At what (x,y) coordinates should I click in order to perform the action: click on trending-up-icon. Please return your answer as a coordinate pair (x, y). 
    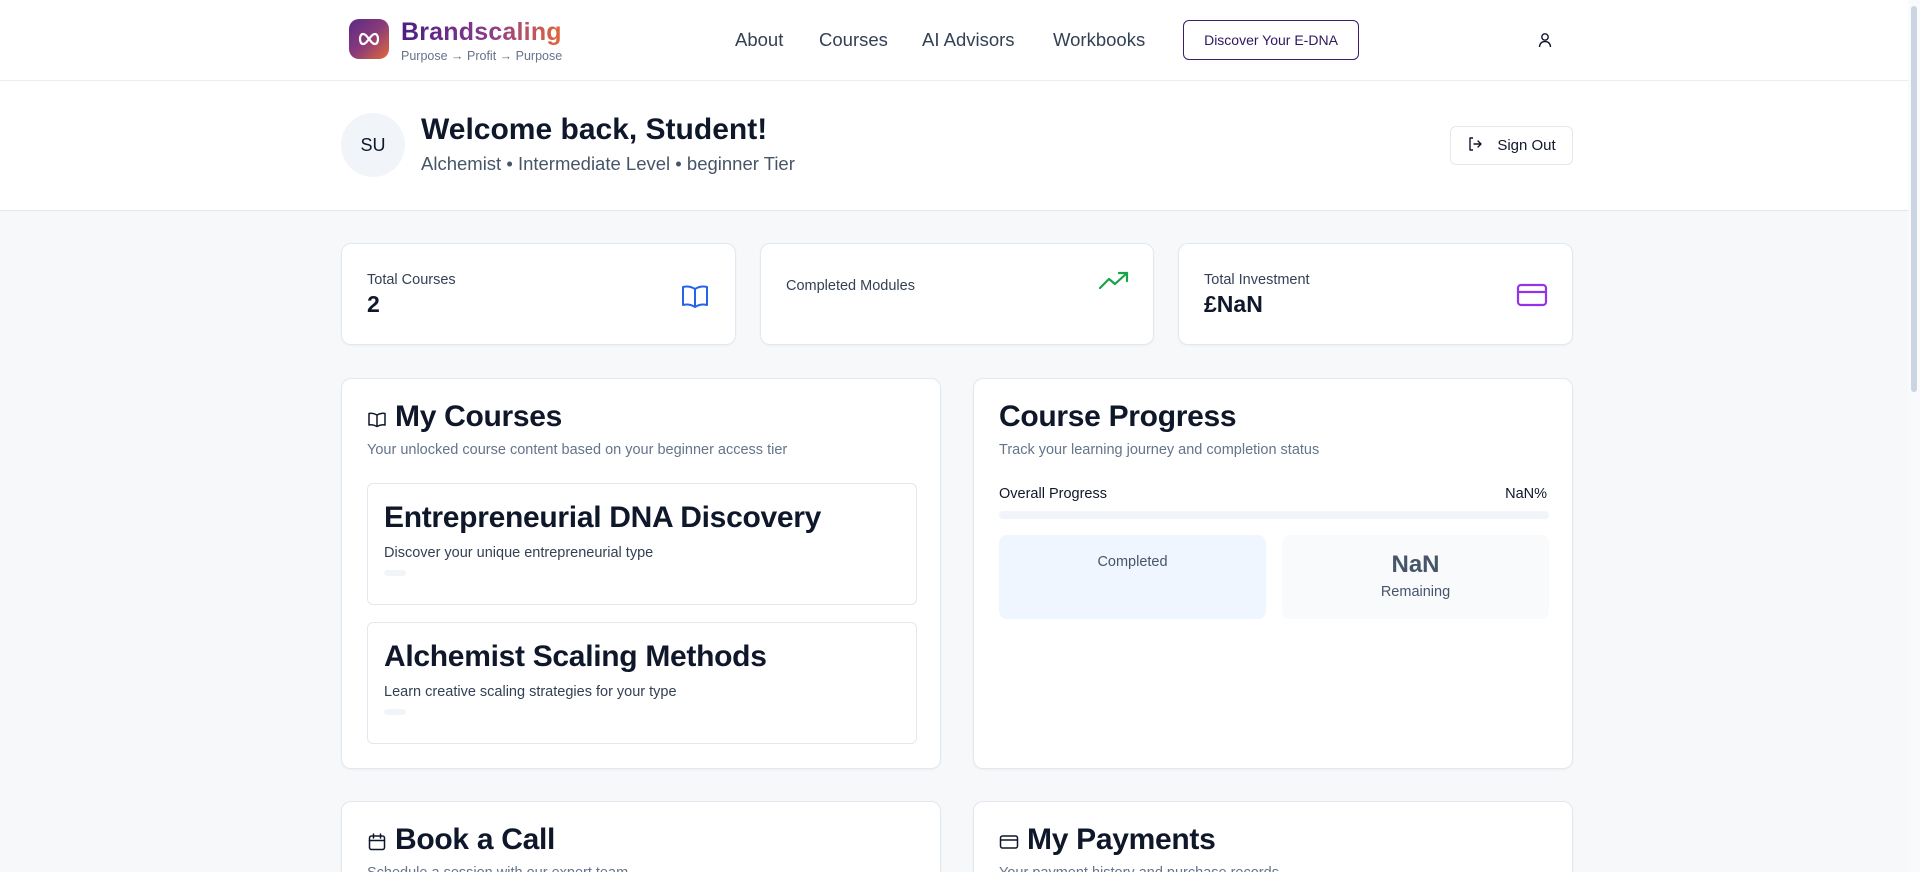
    Looking at the image, I should click on (1114, 286).